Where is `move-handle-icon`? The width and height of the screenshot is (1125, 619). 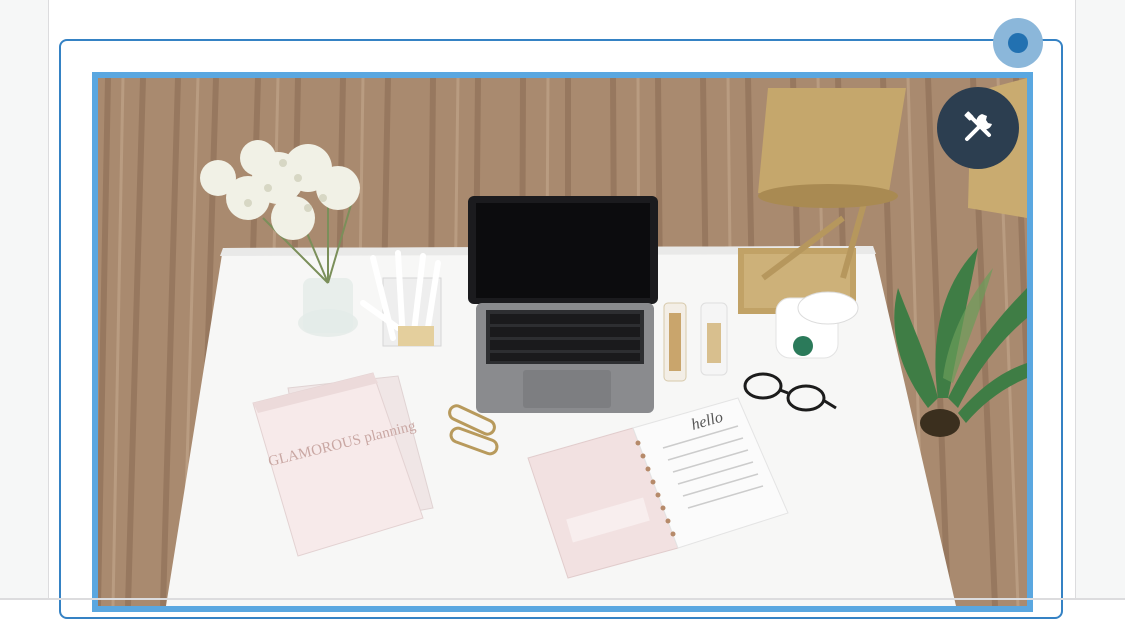 move-handle-icon is located at coordinates (1018, 43).